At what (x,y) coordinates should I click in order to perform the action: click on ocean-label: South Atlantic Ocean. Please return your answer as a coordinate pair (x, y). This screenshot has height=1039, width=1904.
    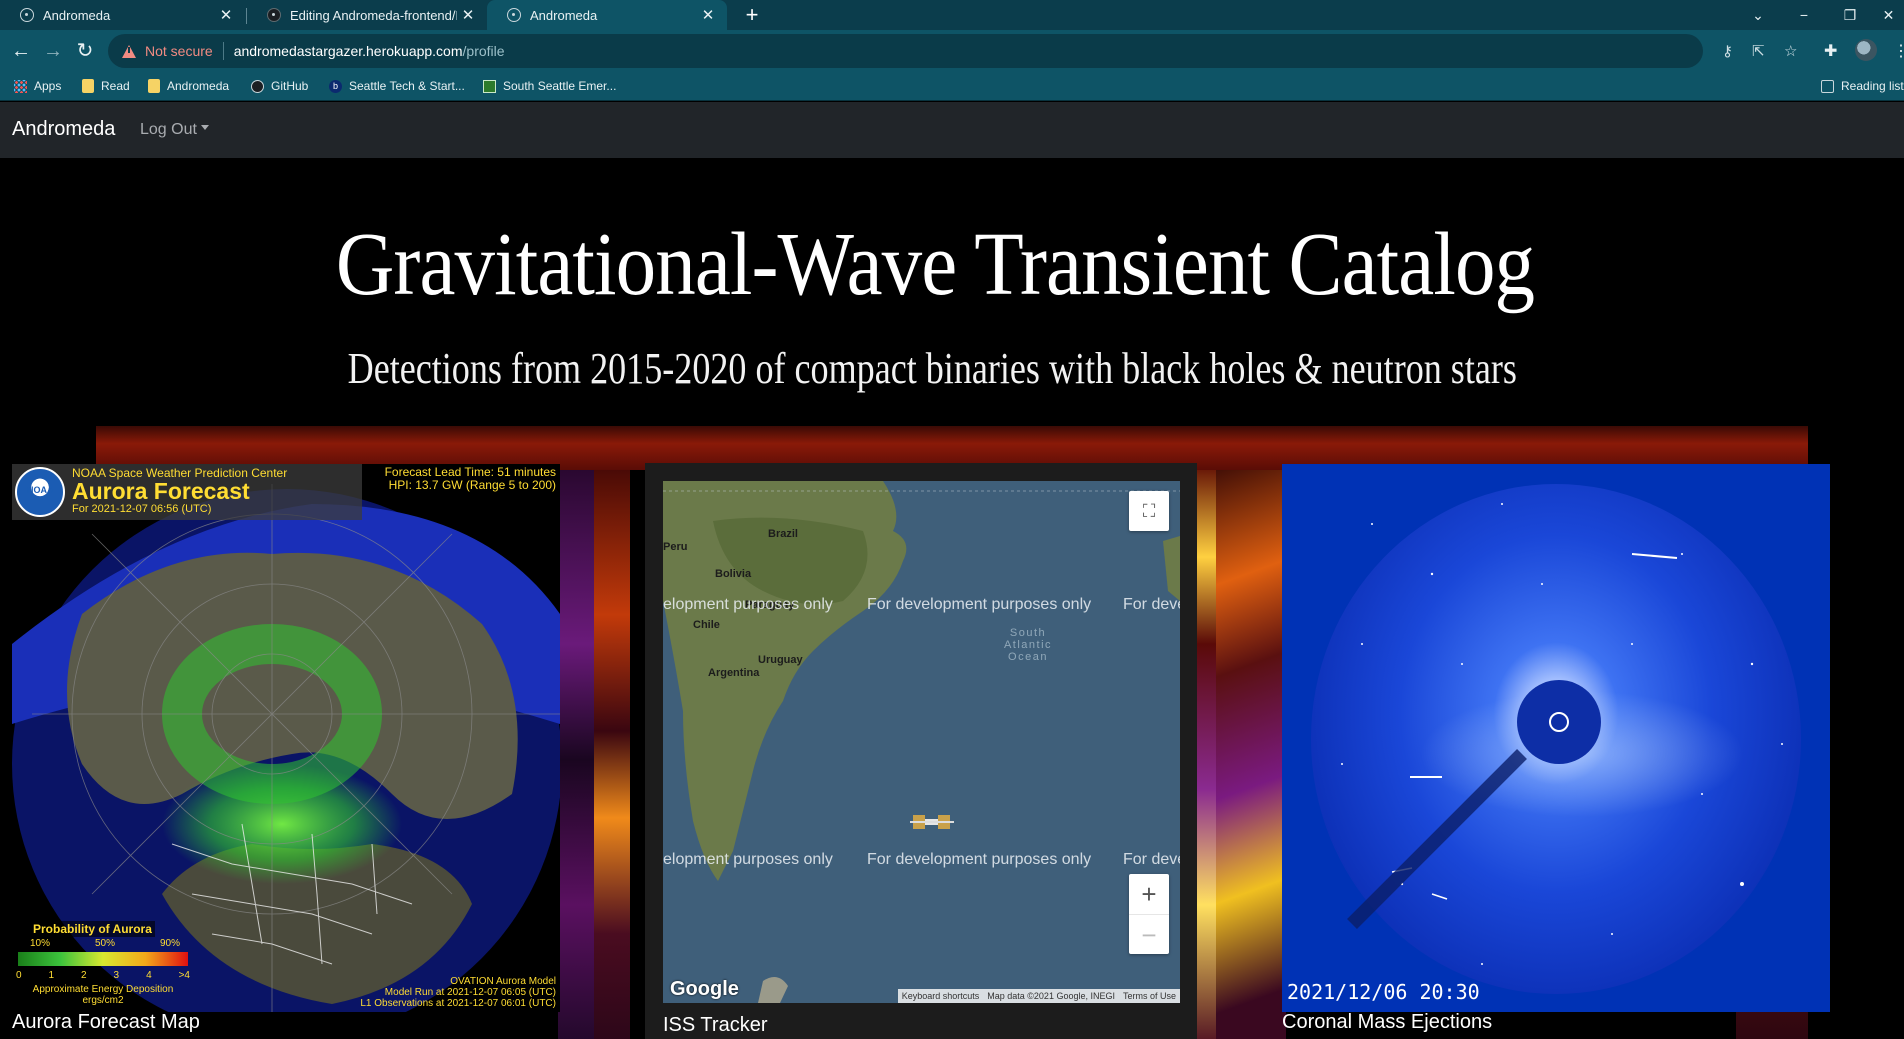
    Looking at the image, I should click on (1028, 645).